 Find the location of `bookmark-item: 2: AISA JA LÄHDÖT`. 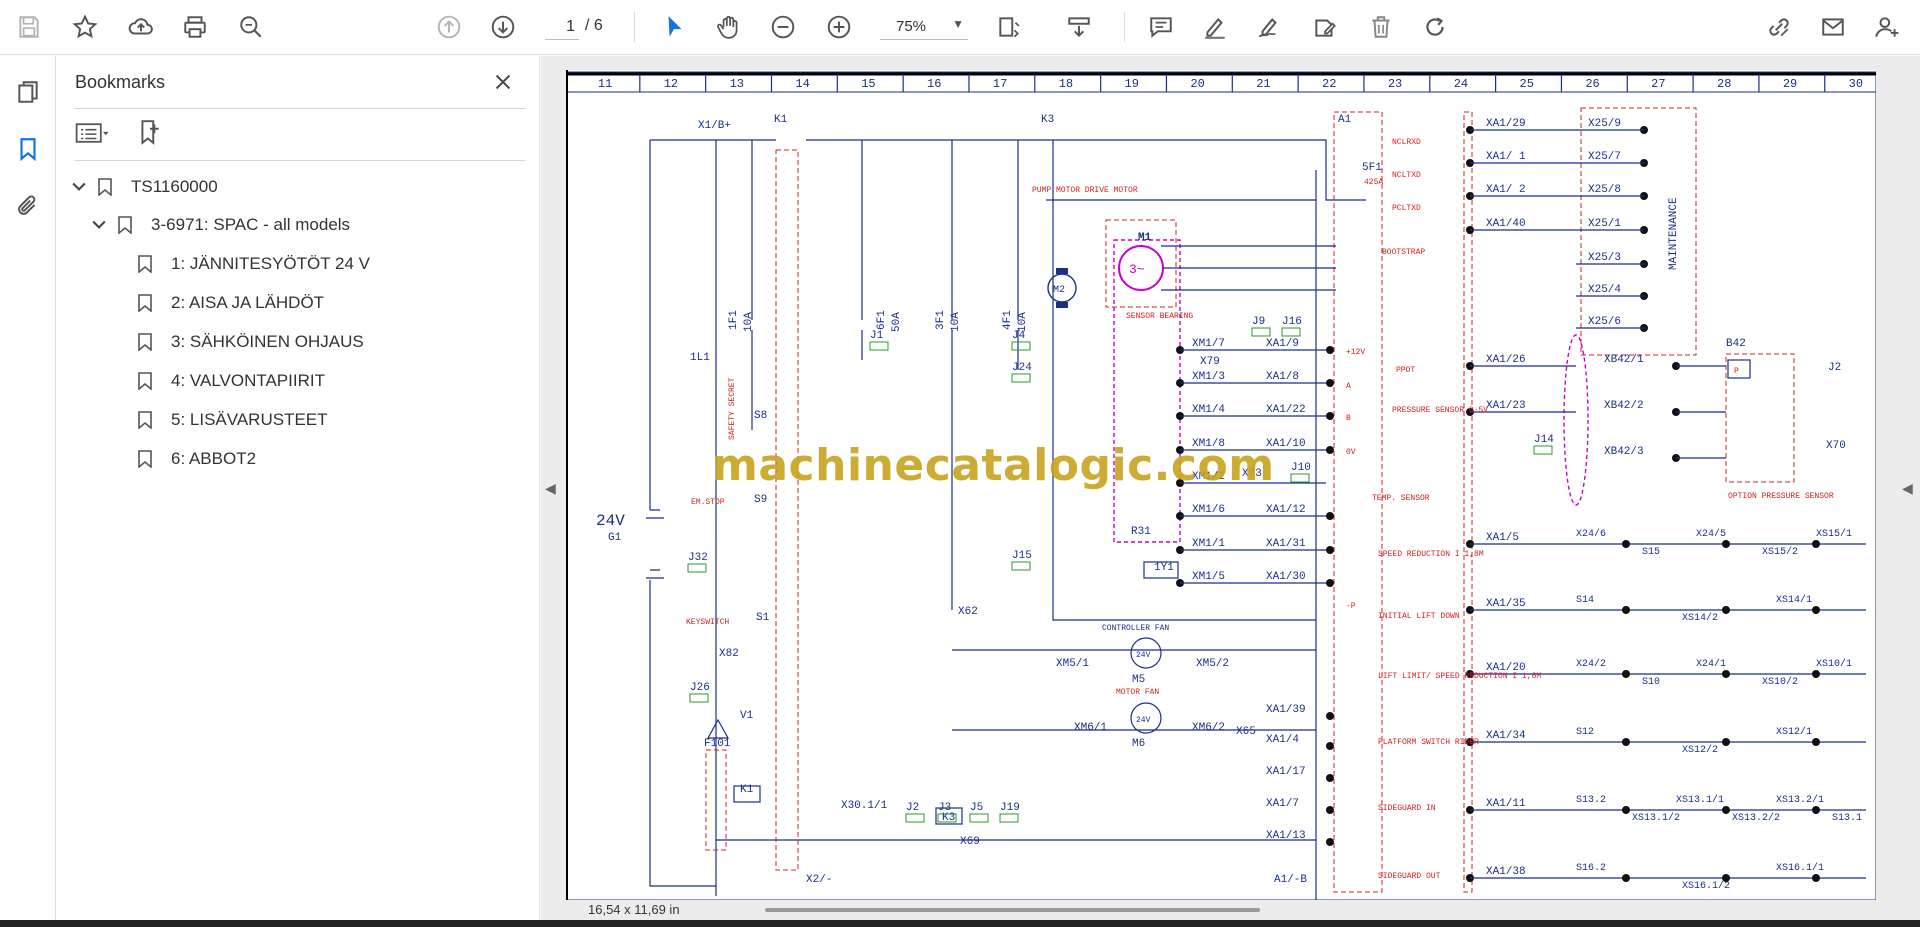

bookmark-item: 2: AISA JA LÄHDÖT is located at coordinates (229, 303).